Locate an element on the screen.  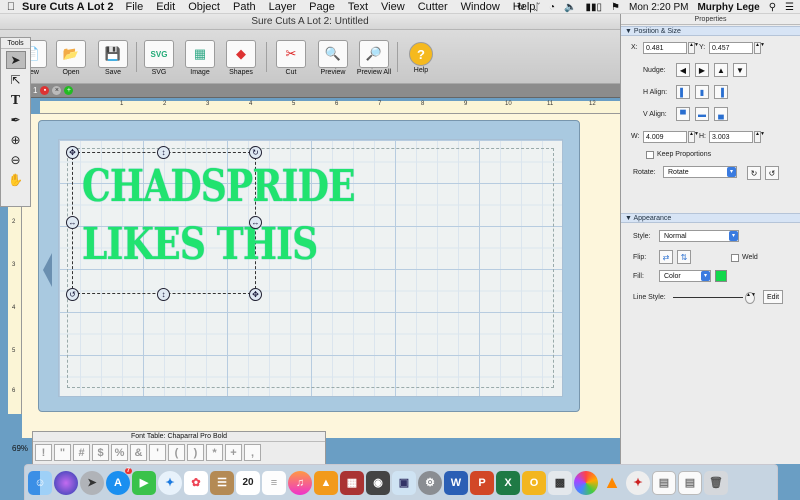
nudge-down-icon: ▼ is located at coordinates (740, 70).